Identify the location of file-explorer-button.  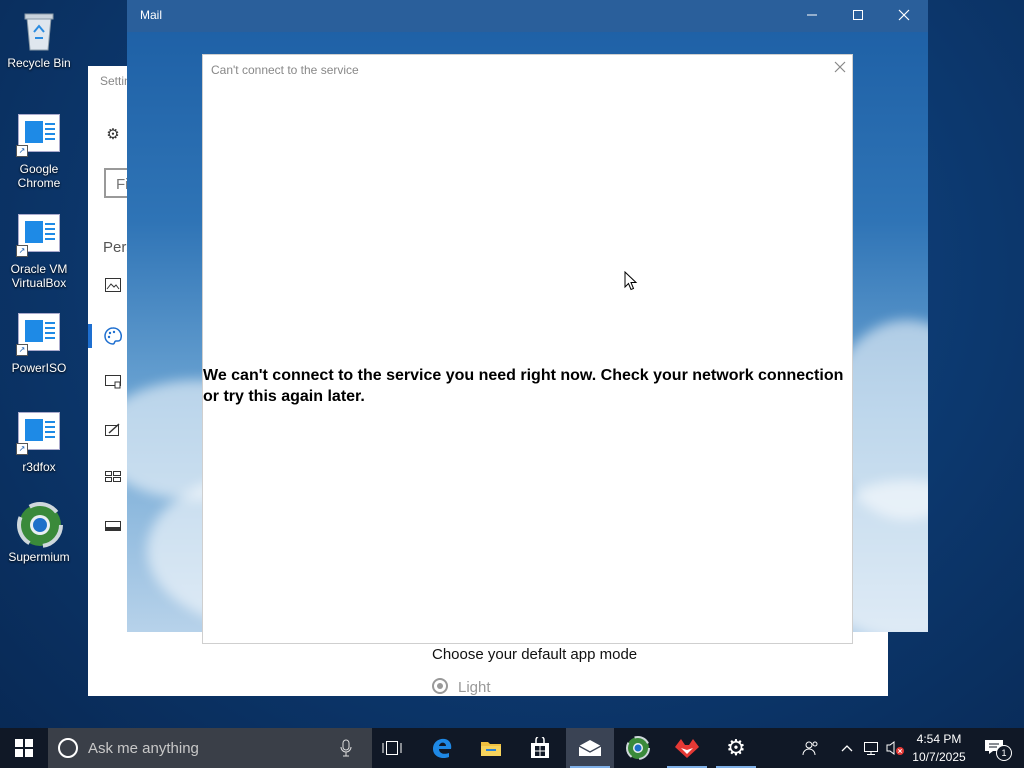
(491, 748).